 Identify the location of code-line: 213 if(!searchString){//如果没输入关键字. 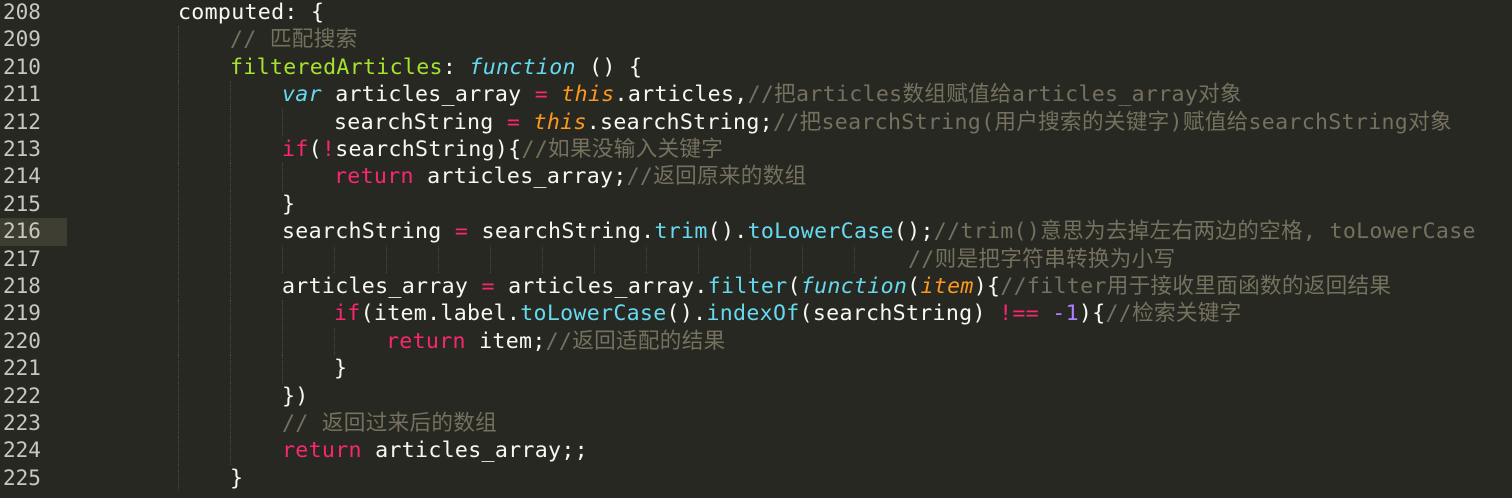
(756, 150).